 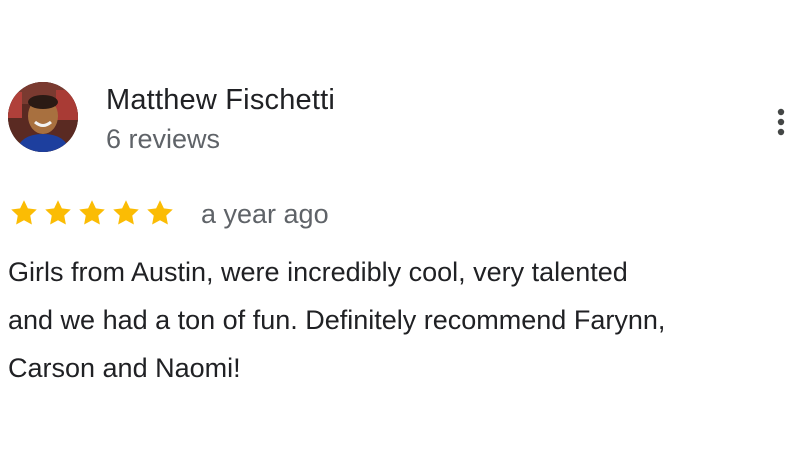 What do you see at coordinates (220, 100) in the screenshot?
I see `reviewer-name: Matthew Fischetti` at bounding box center [220, 100].